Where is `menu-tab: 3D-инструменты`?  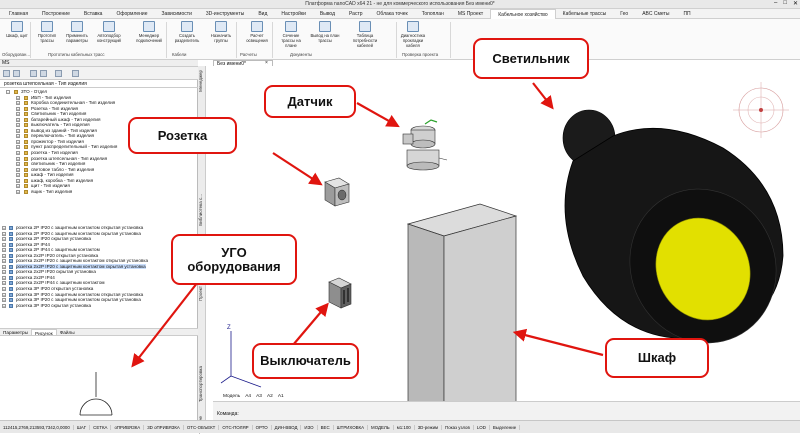
menu-tab: 3D-инструменты is located at coordinates (225, 14).